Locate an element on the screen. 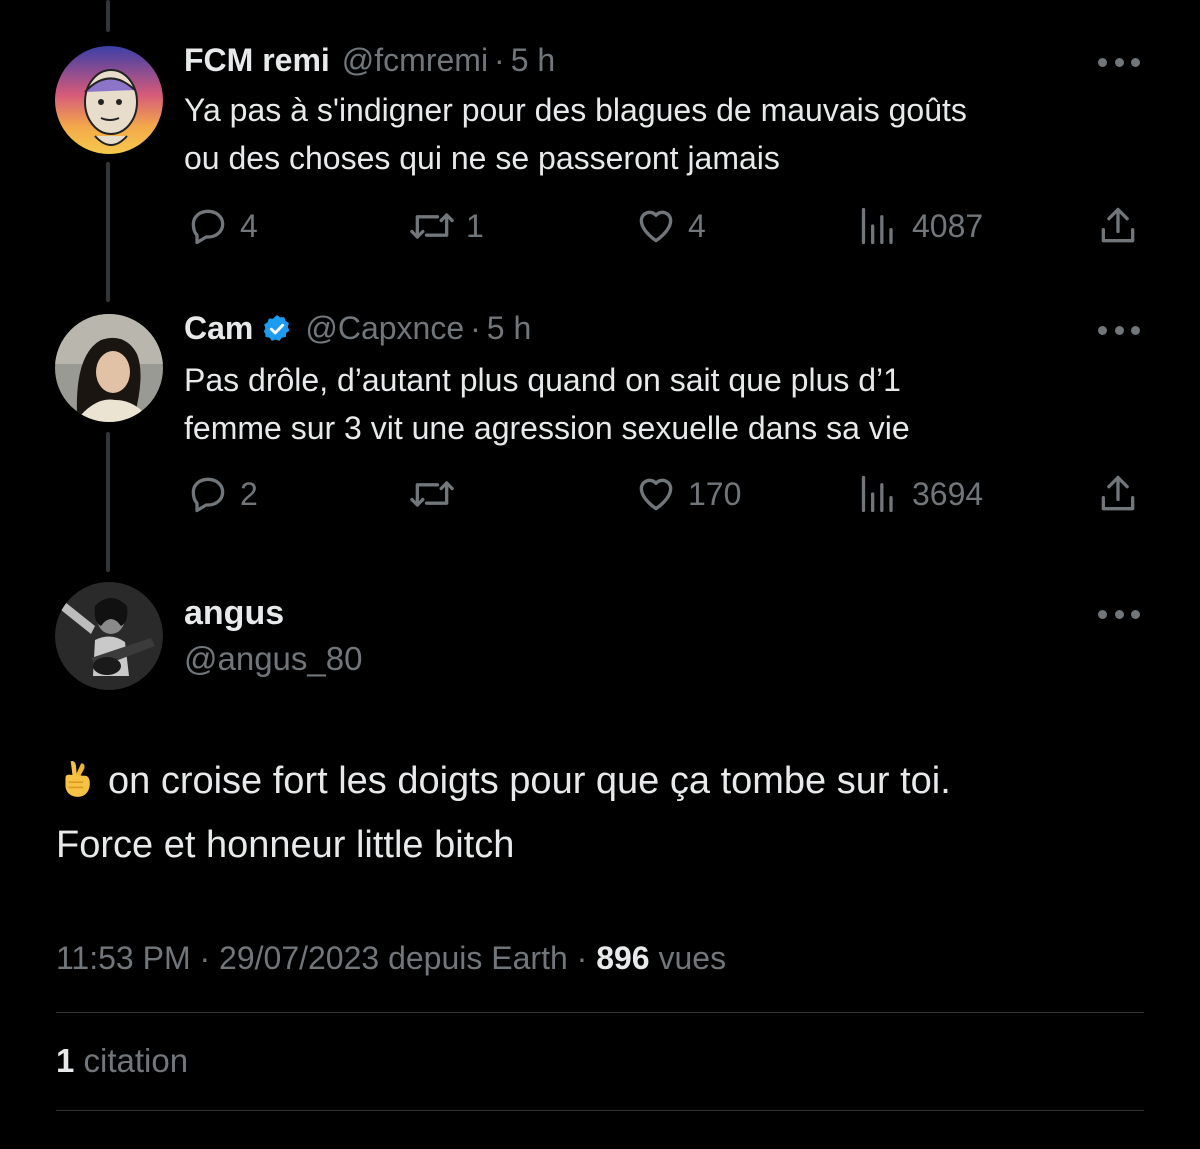 This screenshot has height=1149, width=1200. reply-2-header: Cam @Capxnce · 5 h is located at coordinates (357, 328).